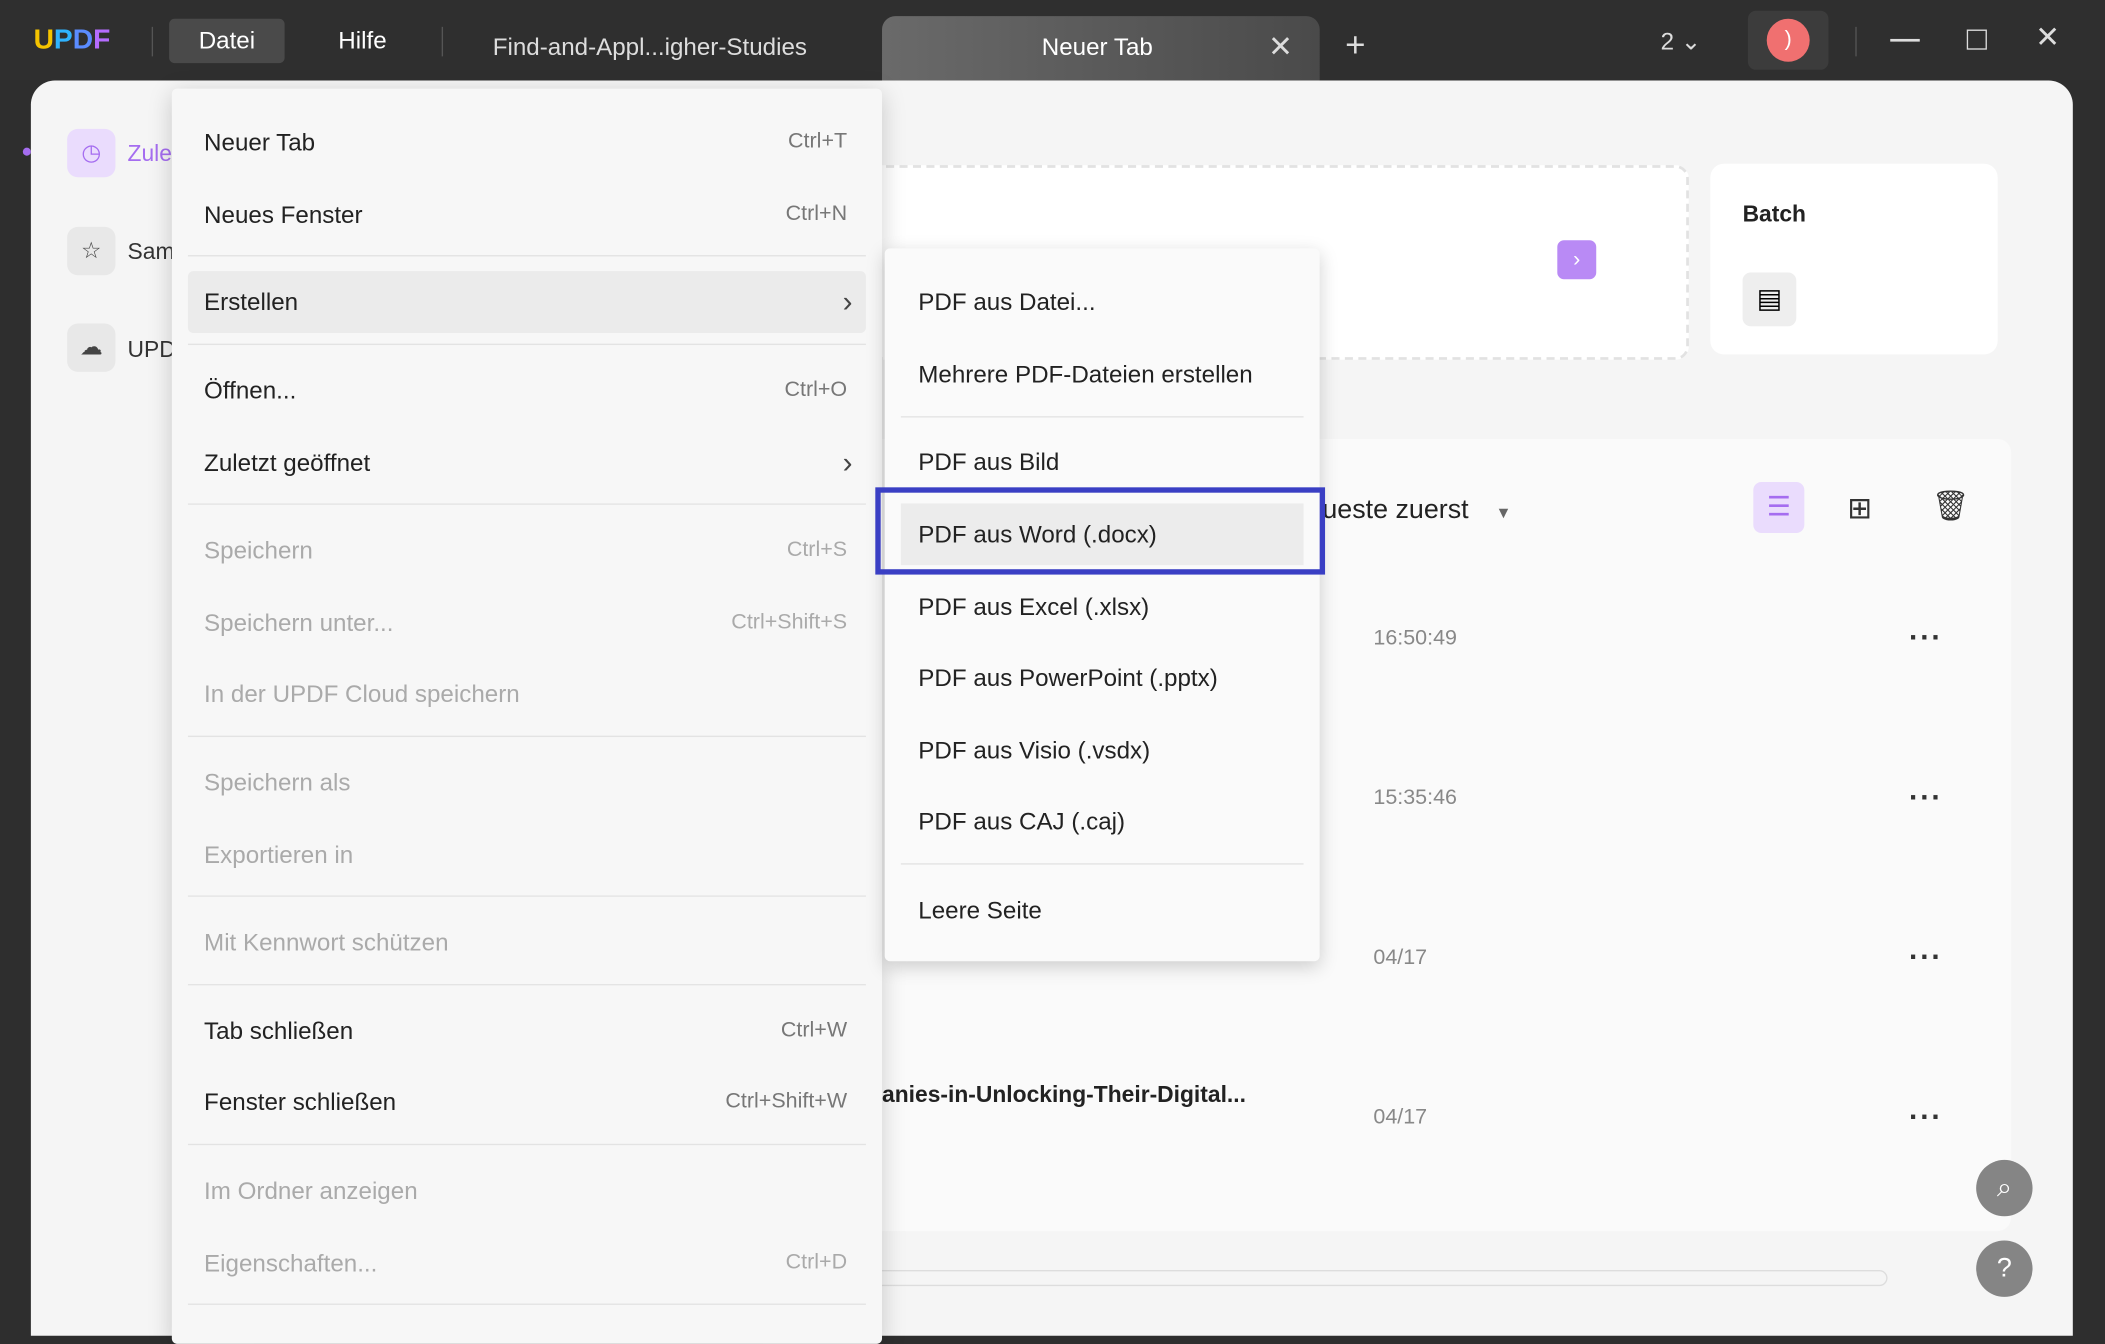  What do you see at coordinates (1355, 45) in the screenshot?
I see `new-tab-icon: +` at bounding box center [1355, 45].